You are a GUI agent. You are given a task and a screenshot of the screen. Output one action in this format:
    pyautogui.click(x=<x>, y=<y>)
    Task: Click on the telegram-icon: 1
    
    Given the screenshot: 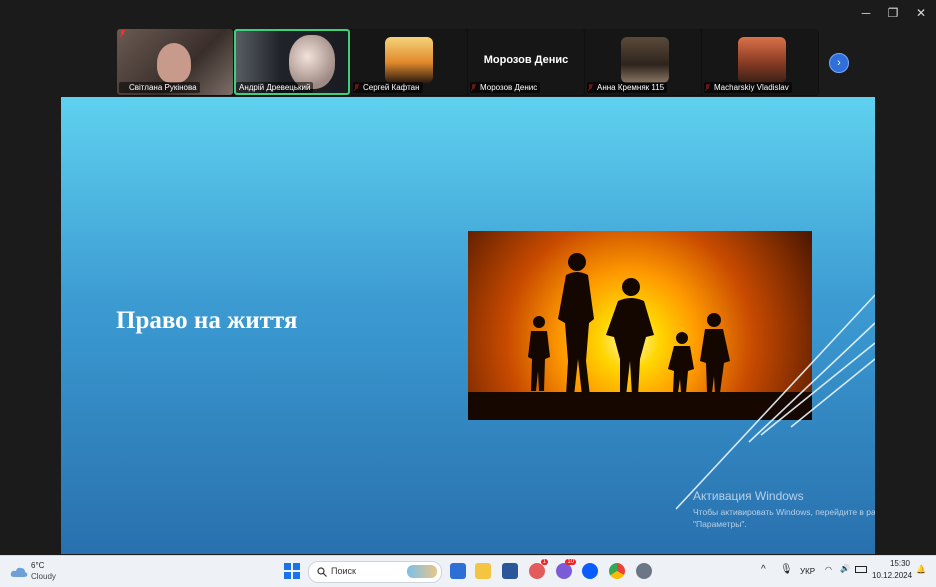 What is the action you would take?
    pyautogui.click(x=538, y=569)
    